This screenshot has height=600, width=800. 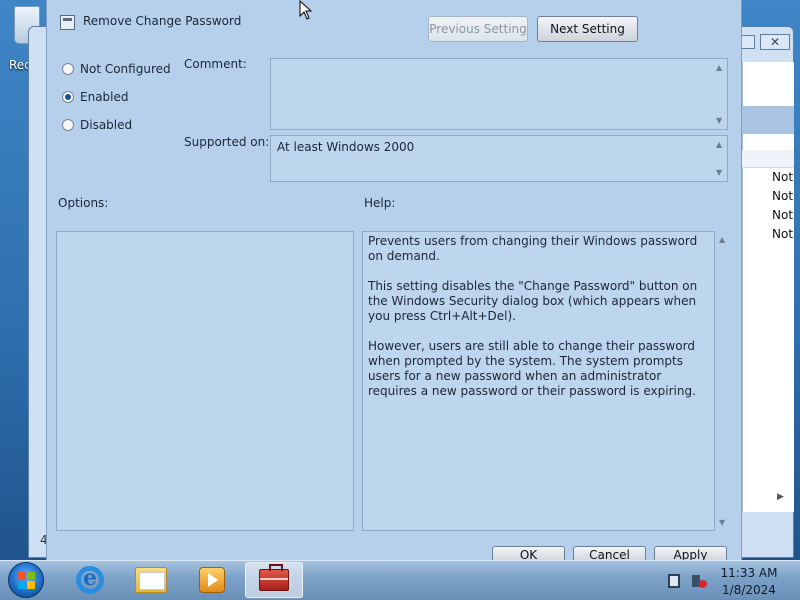 I want to click on internet-explorer-icon, so click(x=90, y=579).